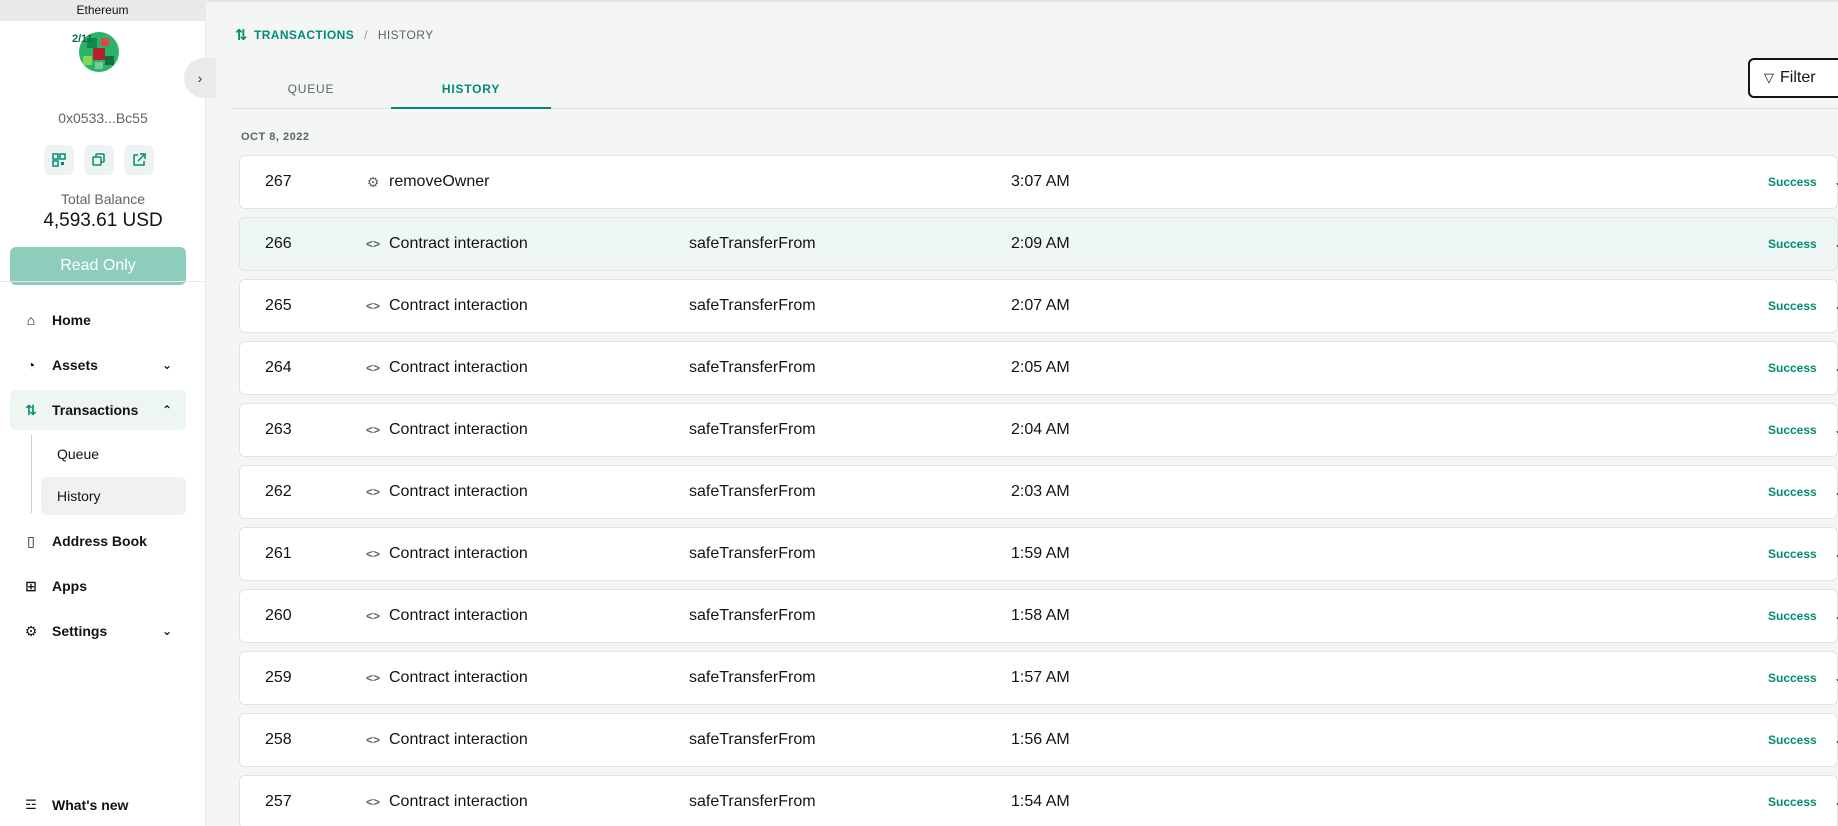 This screenshot has height=826, width=1838. What do you see at coordinates (103, 281) in the screenshot?
I see `sidebar-divider` at bounding box center [103, 281].